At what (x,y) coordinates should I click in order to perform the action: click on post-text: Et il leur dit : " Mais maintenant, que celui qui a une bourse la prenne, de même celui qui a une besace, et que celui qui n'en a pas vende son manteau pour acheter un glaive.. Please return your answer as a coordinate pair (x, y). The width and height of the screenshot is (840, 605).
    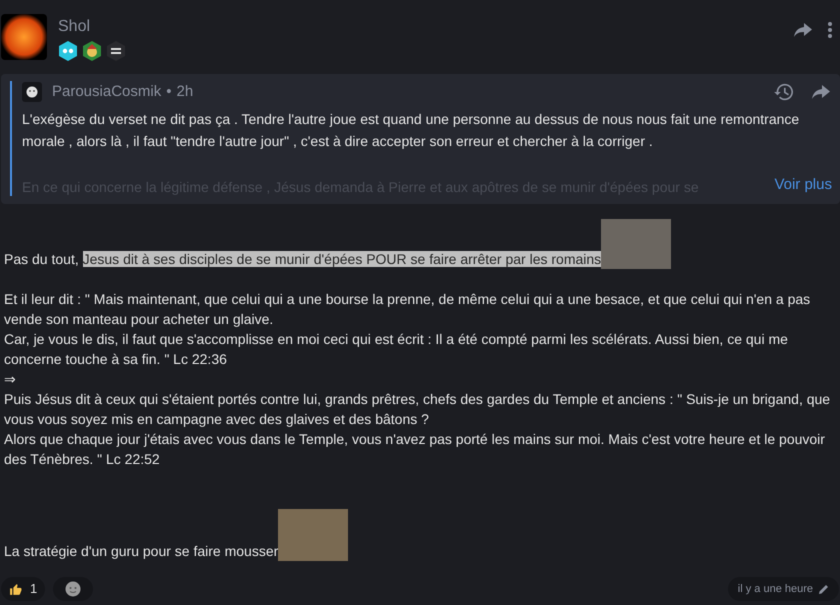
    Looking at the image, I should click on (408, 309).